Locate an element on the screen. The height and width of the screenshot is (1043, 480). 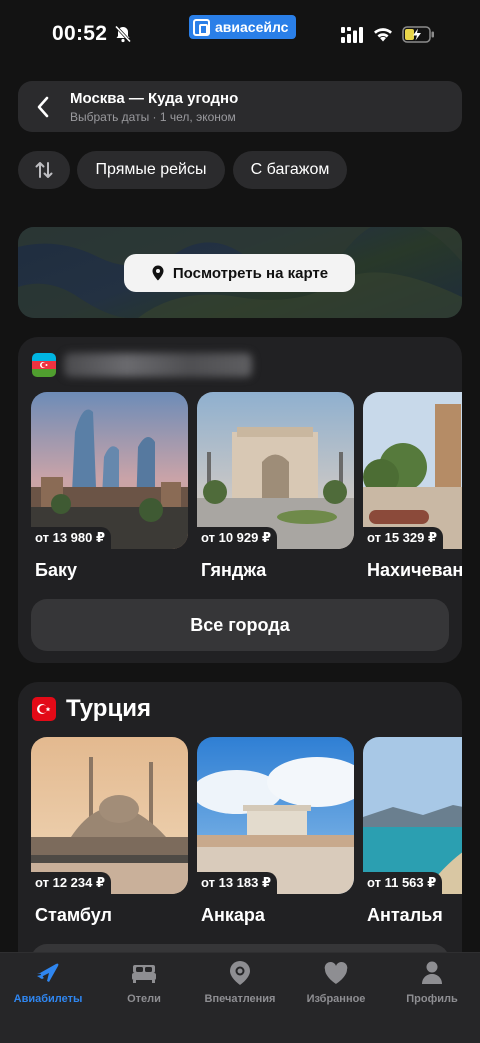
sort-button is located at coordinates (44, 170).